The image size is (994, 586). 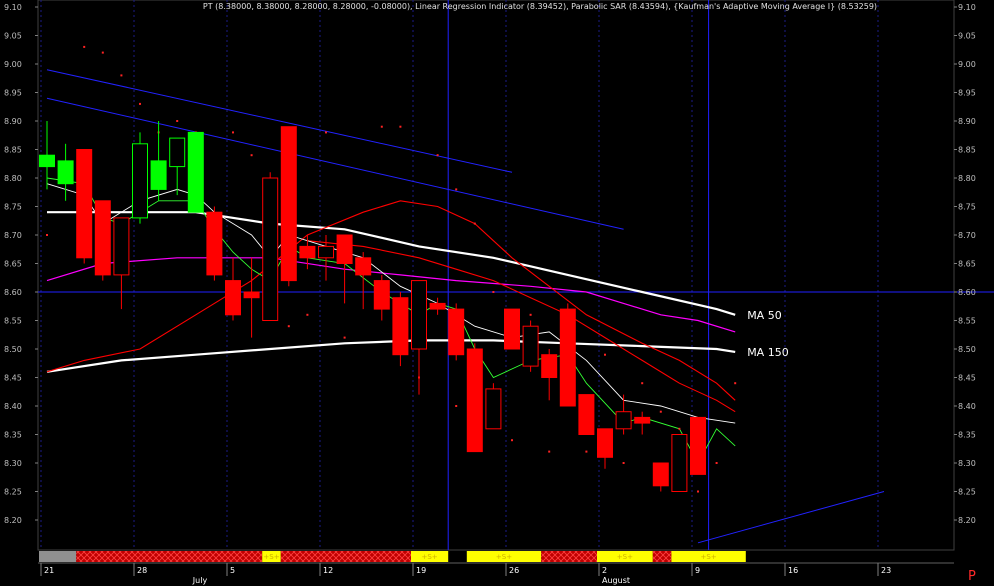 What do you see at coordinates (200, 580) in the screenshot?
I see `x-month-label: July` at bounding box center [200, 580].